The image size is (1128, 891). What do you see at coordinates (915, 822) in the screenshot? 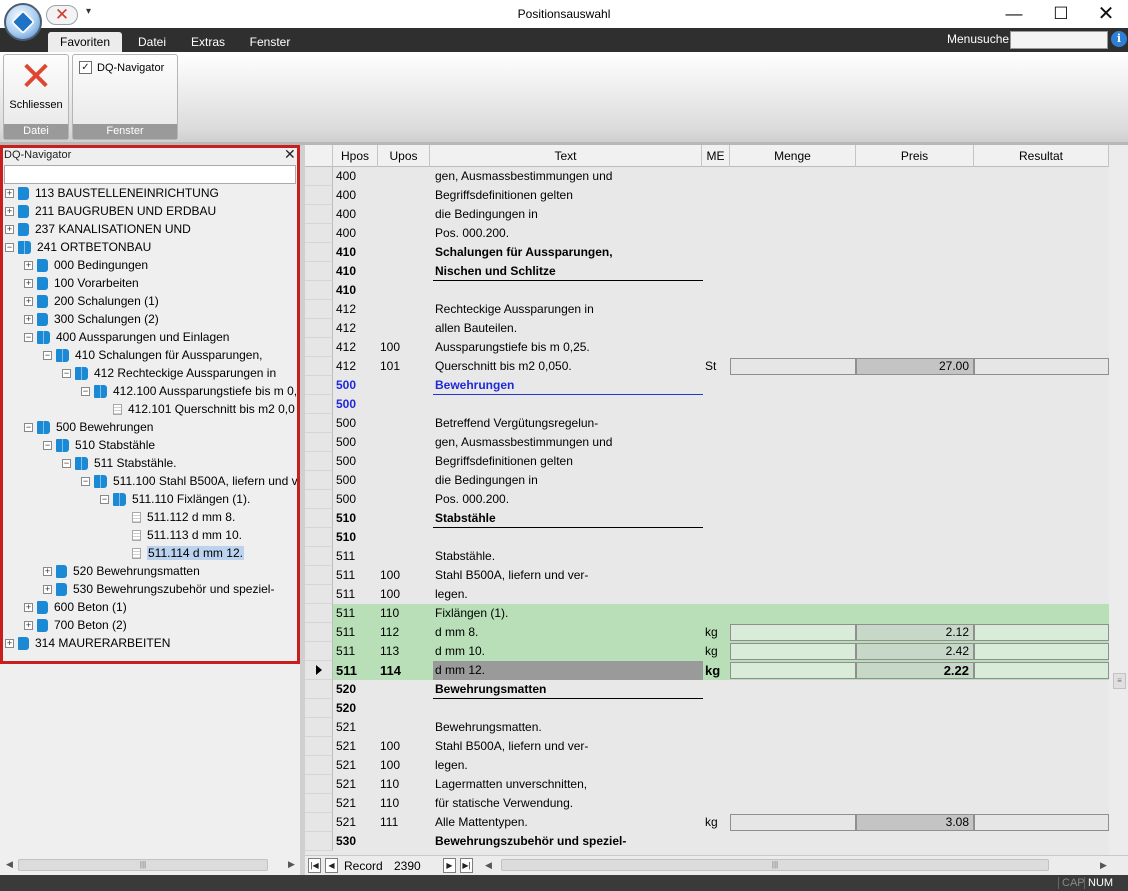
I see `preis-field: 3.08` at bounding box center [915, 822].